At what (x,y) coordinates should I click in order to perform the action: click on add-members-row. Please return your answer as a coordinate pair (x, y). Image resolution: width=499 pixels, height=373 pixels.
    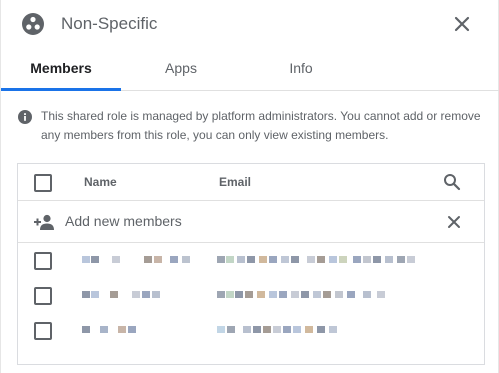
    Looking at the image, I should click on (251, 222).